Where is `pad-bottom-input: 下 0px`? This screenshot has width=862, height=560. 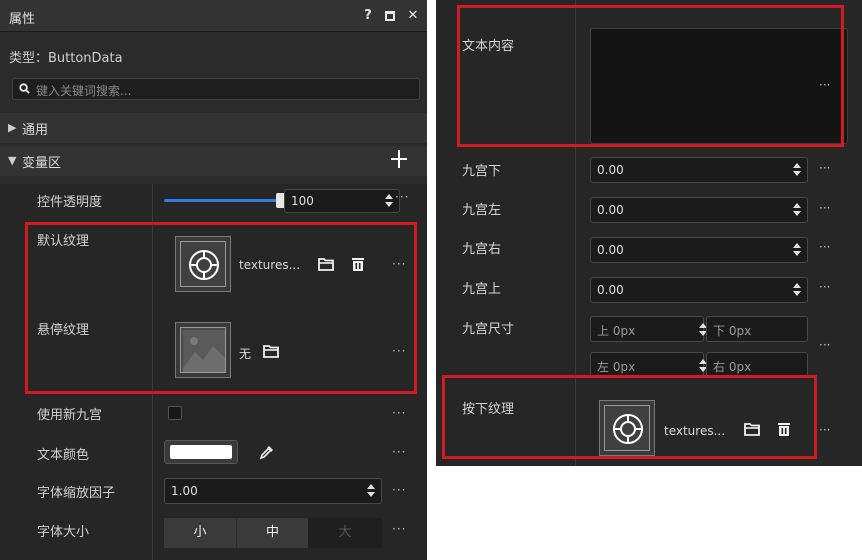 pad-bottom-input: 下 0px is located at coordinates (757, 329).